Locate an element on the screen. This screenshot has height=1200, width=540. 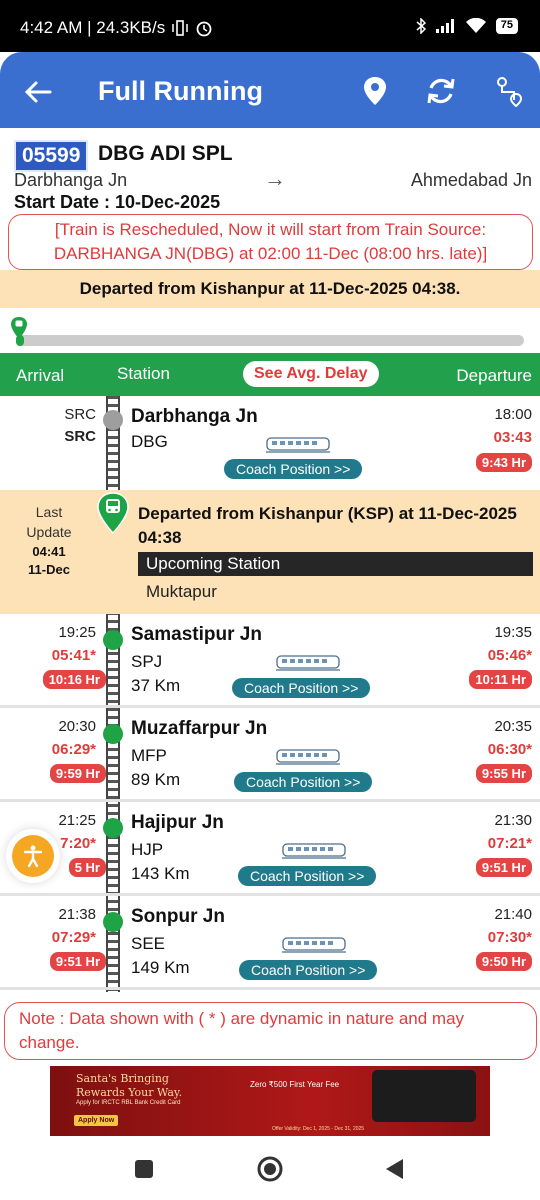
station-distance: 89 Km is located at coordinates (156, 779).